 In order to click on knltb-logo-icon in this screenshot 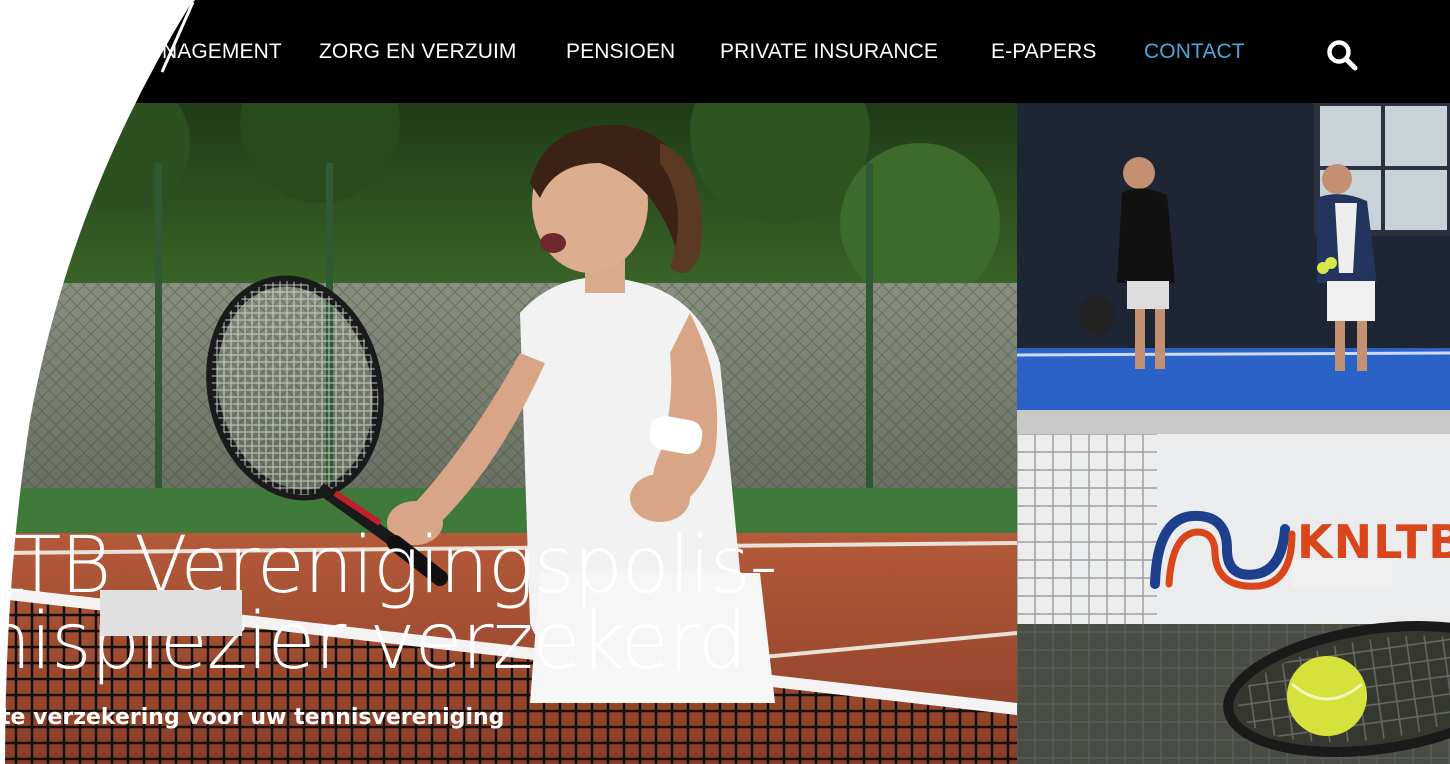, I will do `click(1223, 550)`.